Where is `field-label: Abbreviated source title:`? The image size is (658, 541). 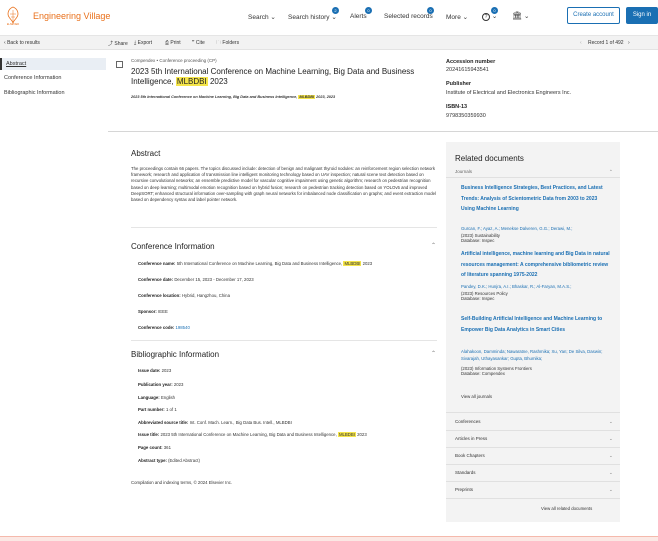
field-label: Abbreviated source title: is located at coordinates (163, 422).